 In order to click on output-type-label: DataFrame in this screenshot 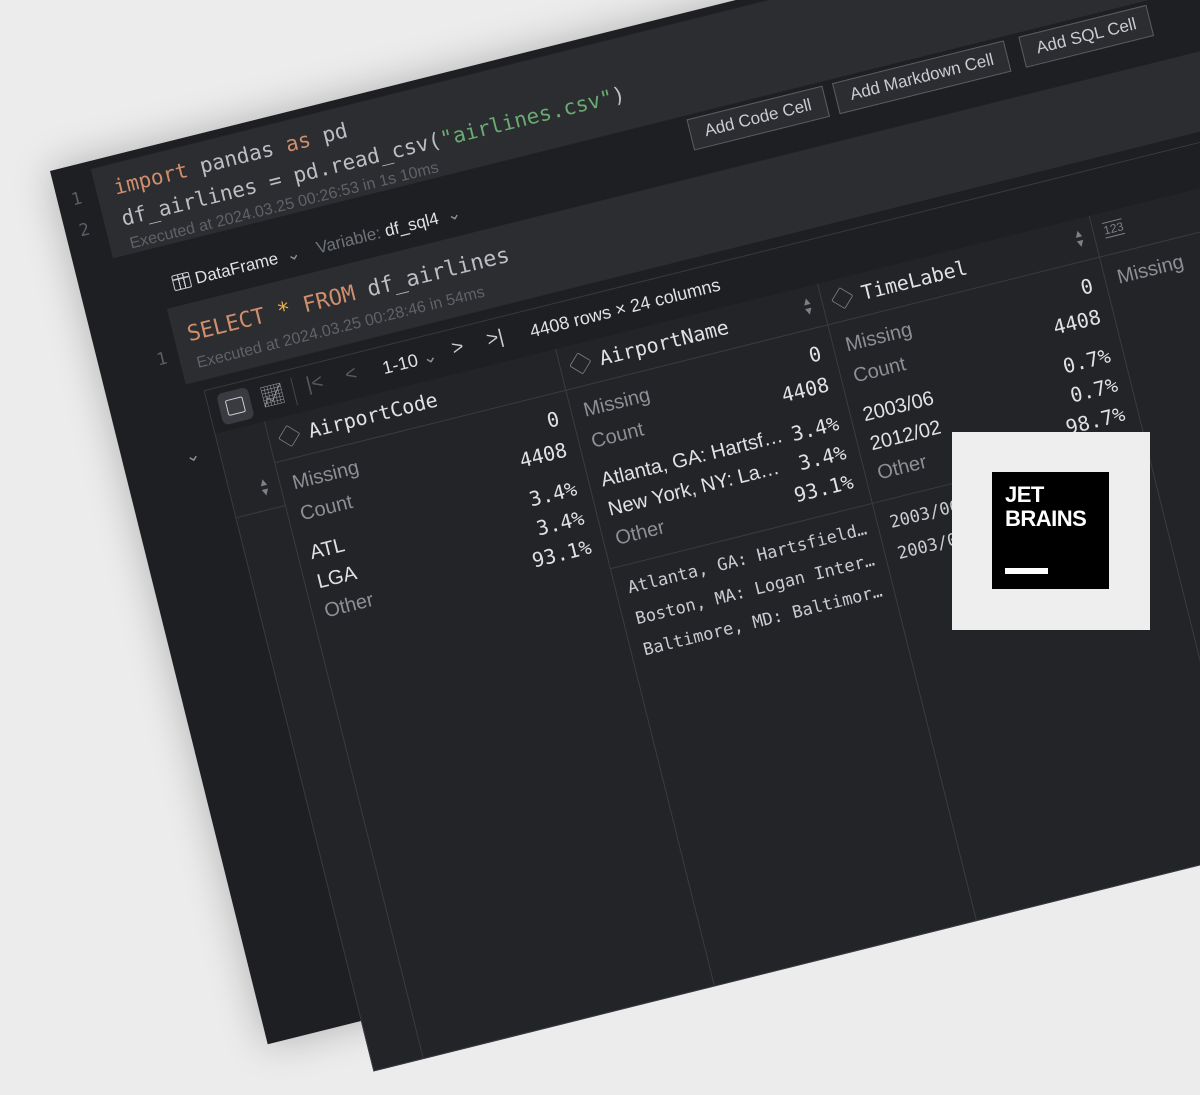, I will do `click(237, 268)`.